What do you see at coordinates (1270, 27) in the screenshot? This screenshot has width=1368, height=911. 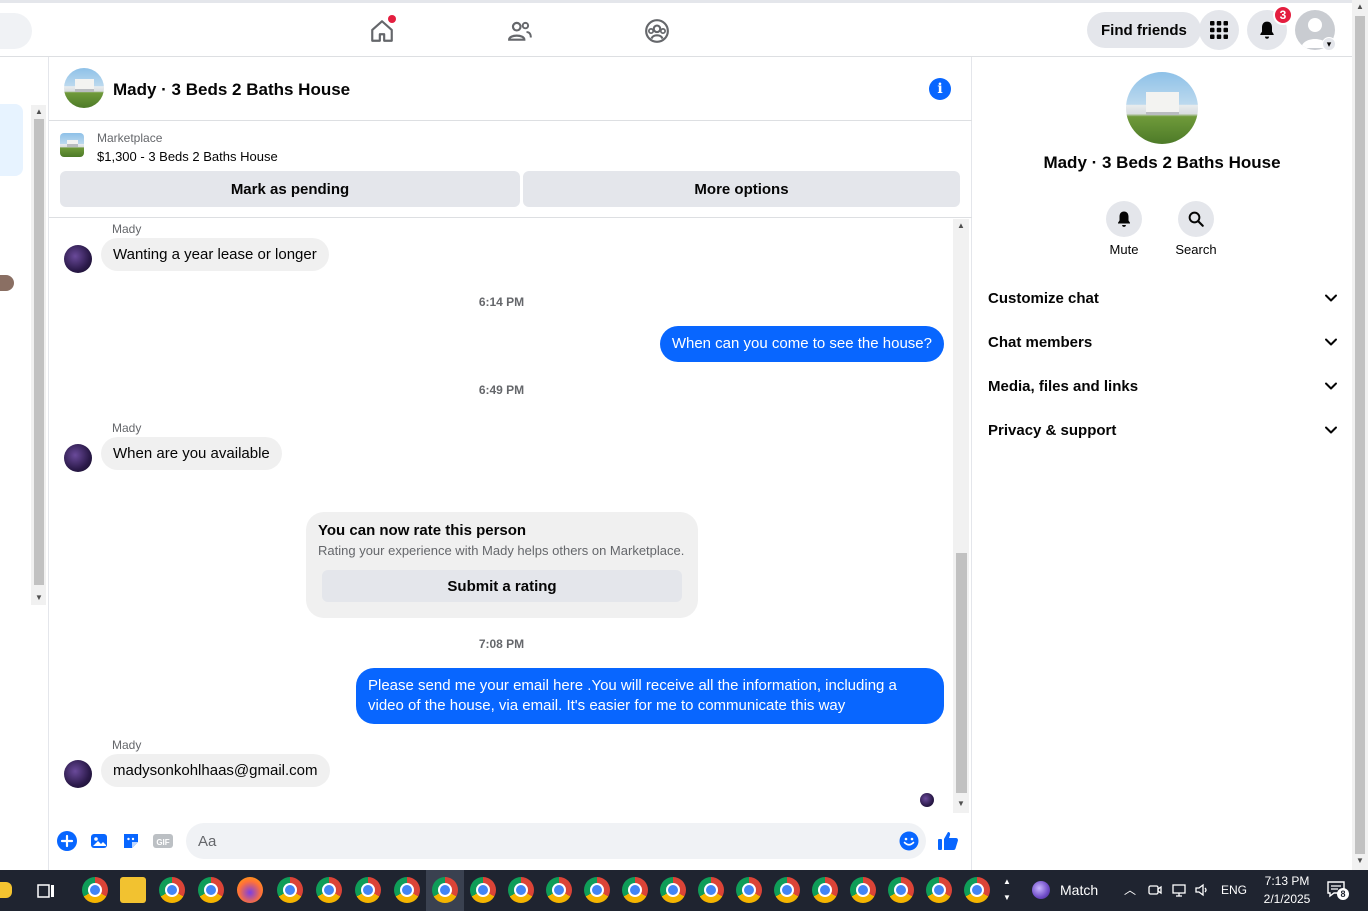 I see `notifications-button: 3` at bounding box center [1270, 27].